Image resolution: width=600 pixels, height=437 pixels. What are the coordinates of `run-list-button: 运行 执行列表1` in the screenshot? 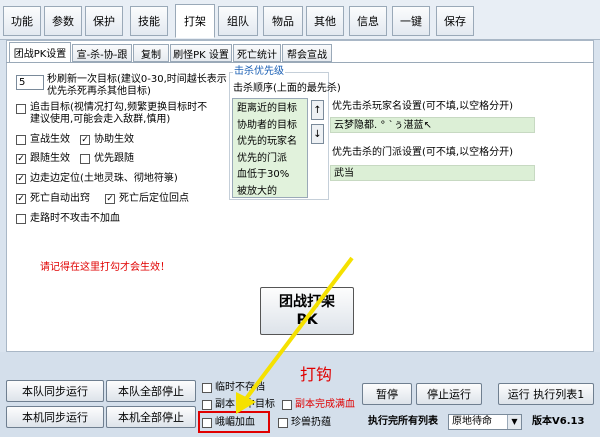 It's located at (546, 394).